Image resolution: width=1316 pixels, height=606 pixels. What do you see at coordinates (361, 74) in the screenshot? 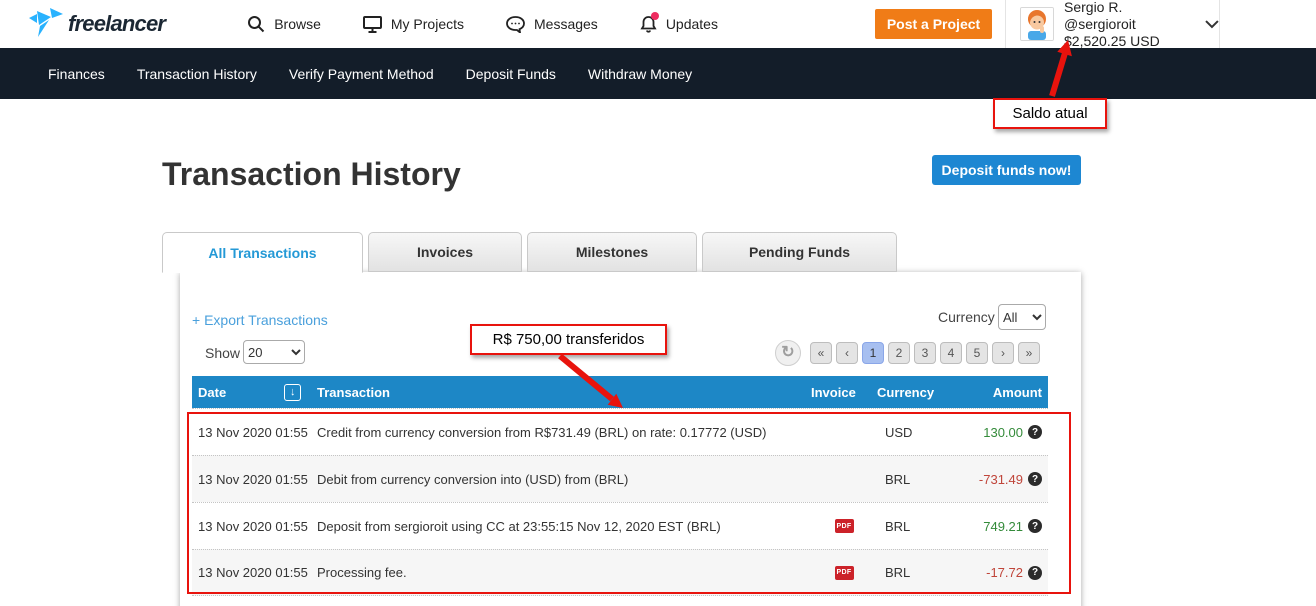
I see `subnav-verify-payment-method: Verify Payment Method` at bounding box center [361, 74].